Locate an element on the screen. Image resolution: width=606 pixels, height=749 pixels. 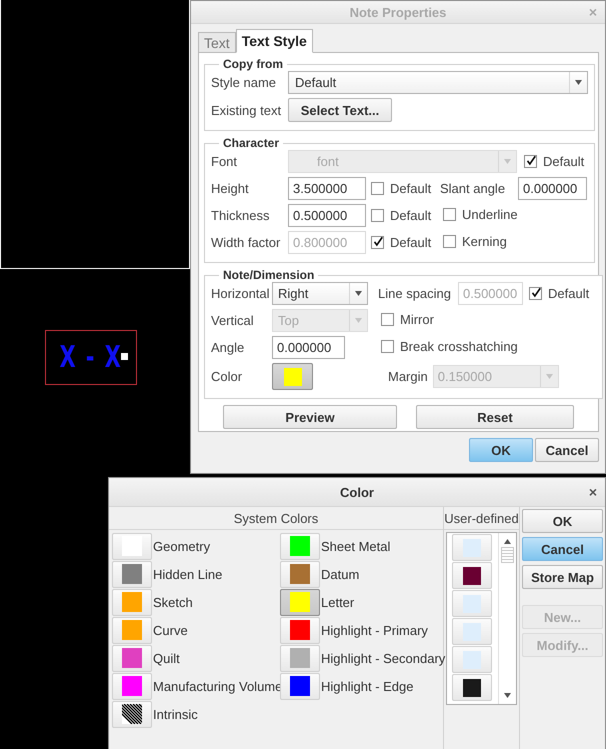
checkbox-label: Underline is located at coordinates (490, 214).